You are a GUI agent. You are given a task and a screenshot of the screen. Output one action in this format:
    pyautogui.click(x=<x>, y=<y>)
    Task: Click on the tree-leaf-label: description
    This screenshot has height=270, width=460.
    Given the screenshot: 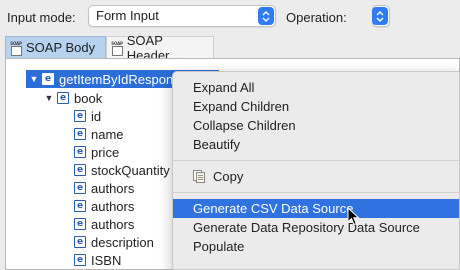 What is the action you would take?
    pyautogui.click(x=122, y=242)
    